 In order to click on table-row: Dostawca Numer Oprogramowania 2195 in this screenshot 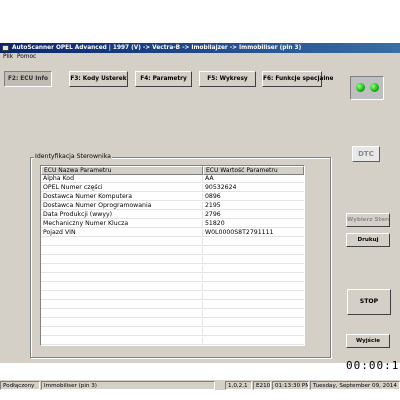, I will do `click(172, 206)`.